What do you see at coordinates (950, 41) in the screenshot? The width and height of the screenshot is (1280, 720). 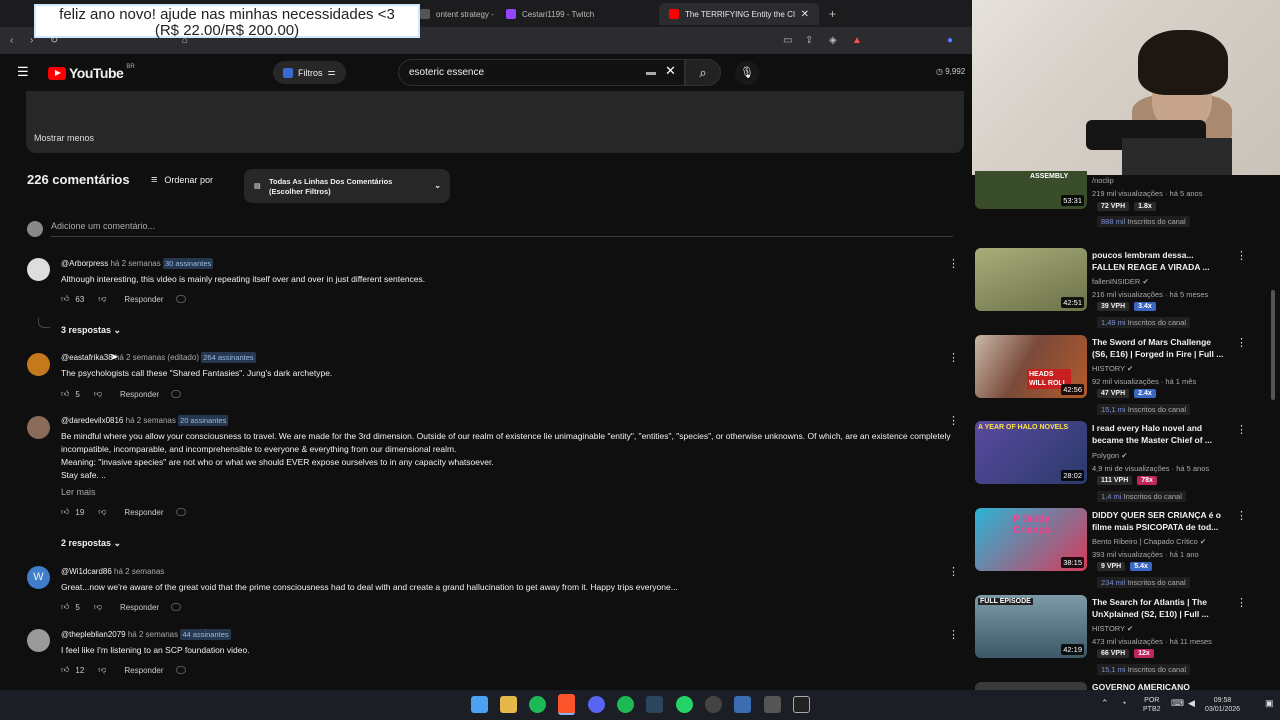 I see `extension-icon: ●` at bounding box center [950, 41].